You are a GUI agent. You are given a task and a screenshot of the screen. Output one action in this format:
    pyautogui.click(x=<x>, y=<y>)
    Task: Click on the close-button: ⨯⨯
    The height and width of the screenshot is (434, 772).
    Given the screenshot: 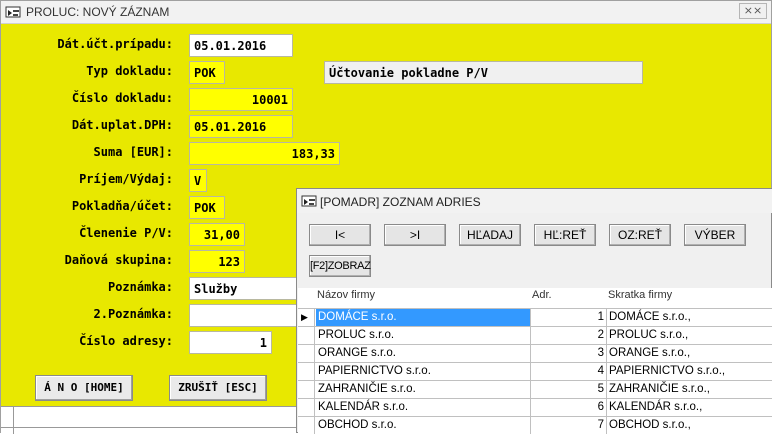 What is the action you would take?
    pyautogui.click(x=753, y=11)
    